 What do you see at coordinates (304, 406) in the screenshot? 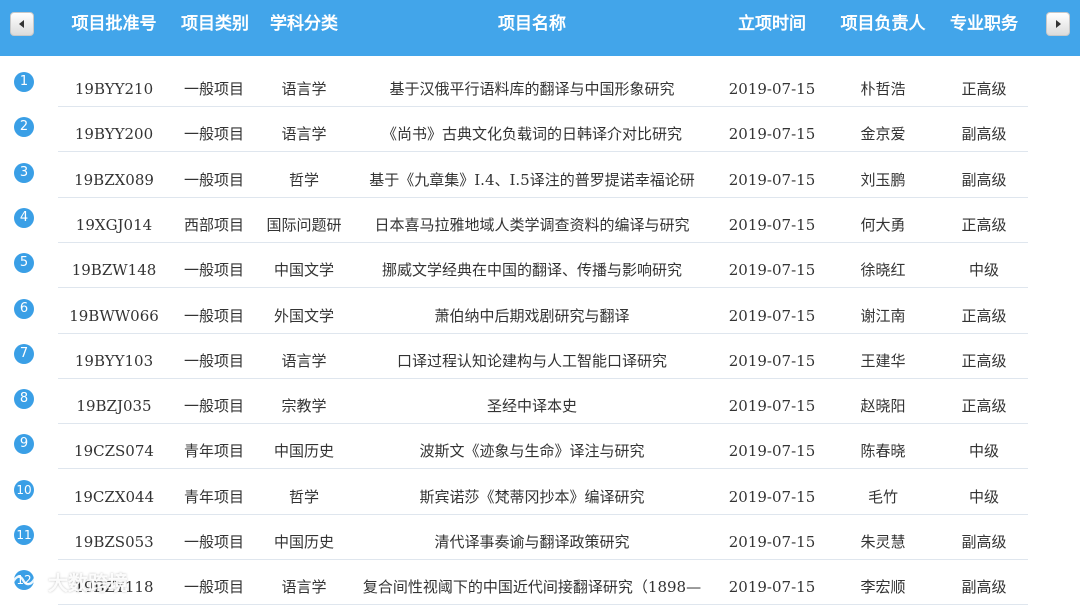
I see `cell-subject: 宗教学` at bounding box center [304, 406].